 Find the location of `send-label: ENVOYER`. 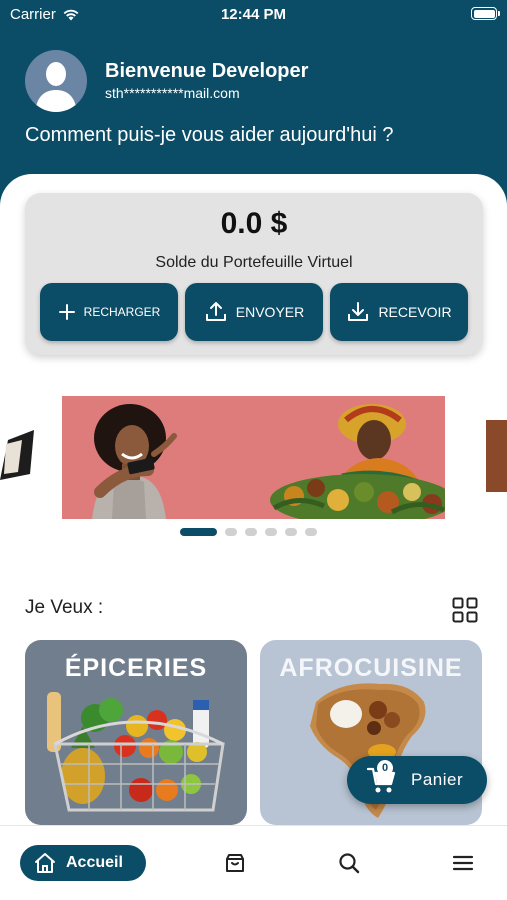

send-label: ENVOYER is located at coordinates (270, 312).